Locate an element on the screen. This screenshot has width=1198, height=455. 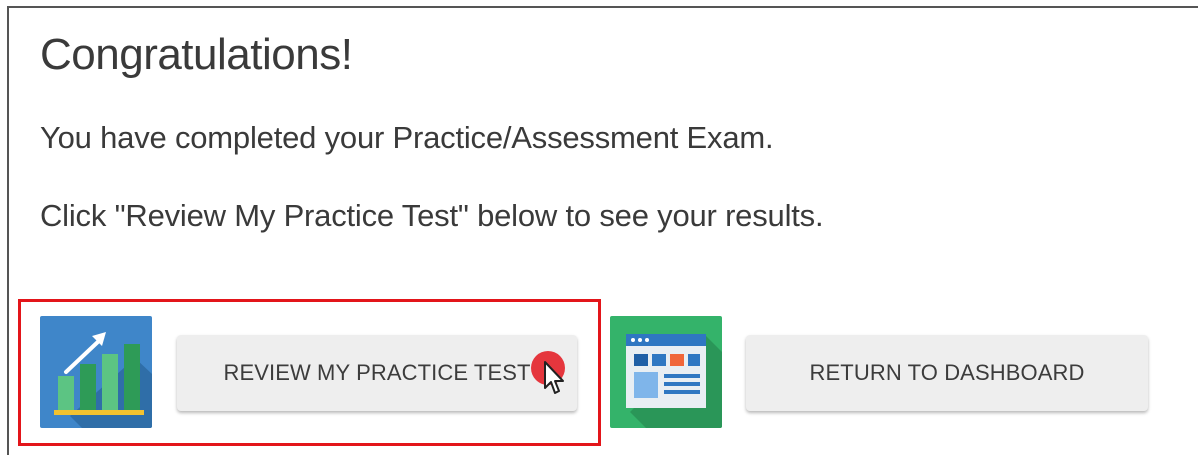
arrow-cursor-icon is located at coordinates (555, 380).